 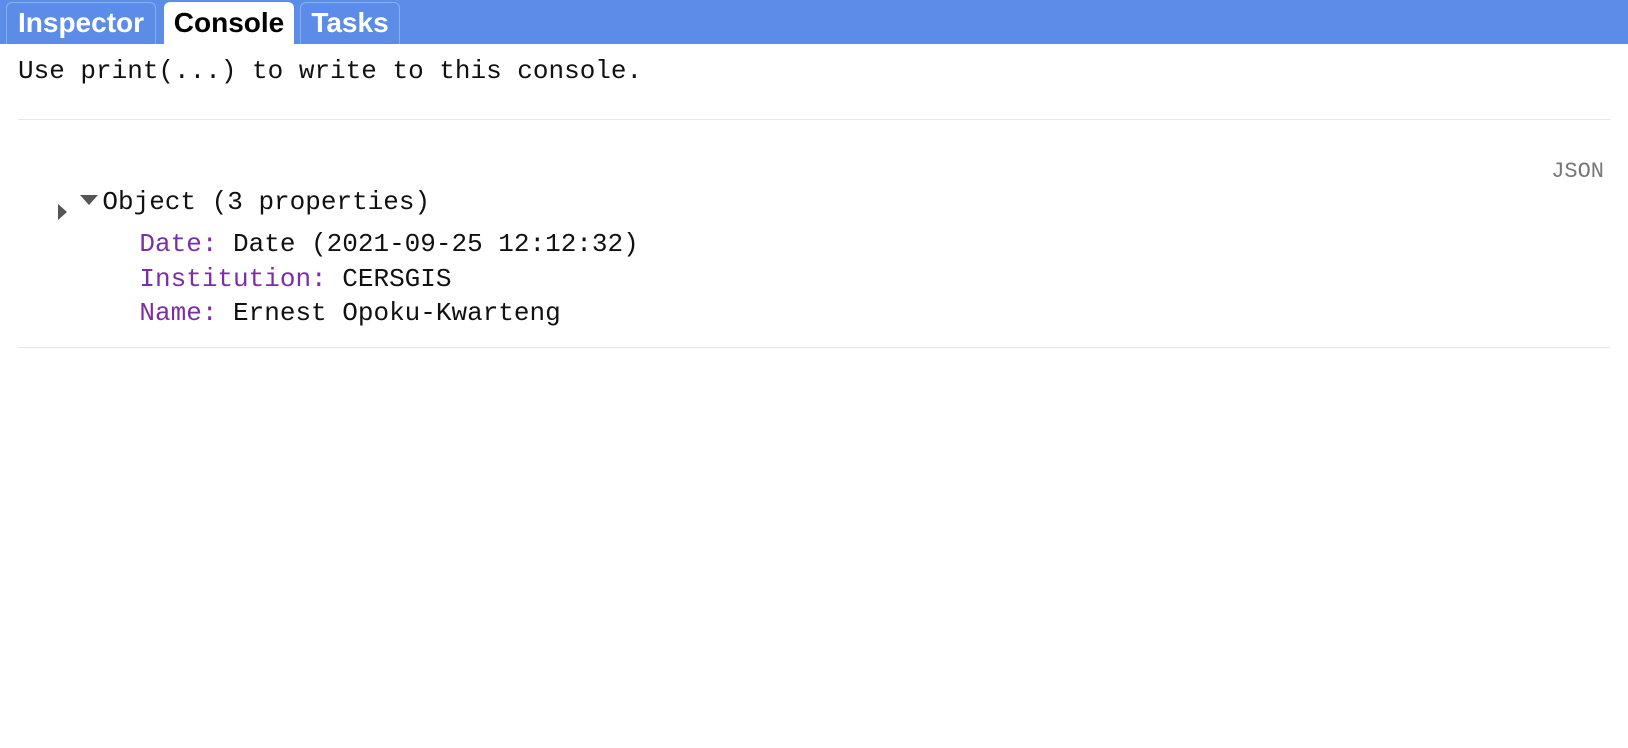 What do you see at coordinates (357, 227) in the screenshot?
I see `property-date: Date: Date (2021-09-25 12:12:32)` at bounding box center [357, 227].